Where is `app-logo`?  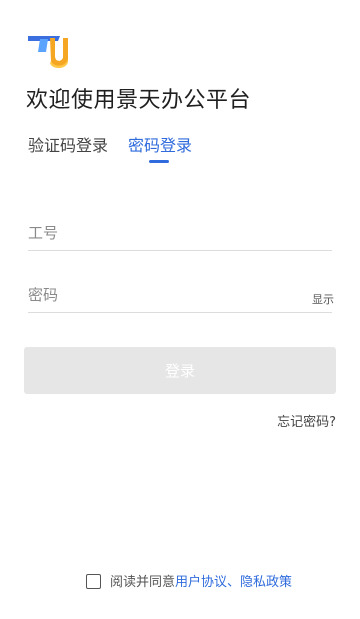 app-logo is located at coordinates (48, 50).